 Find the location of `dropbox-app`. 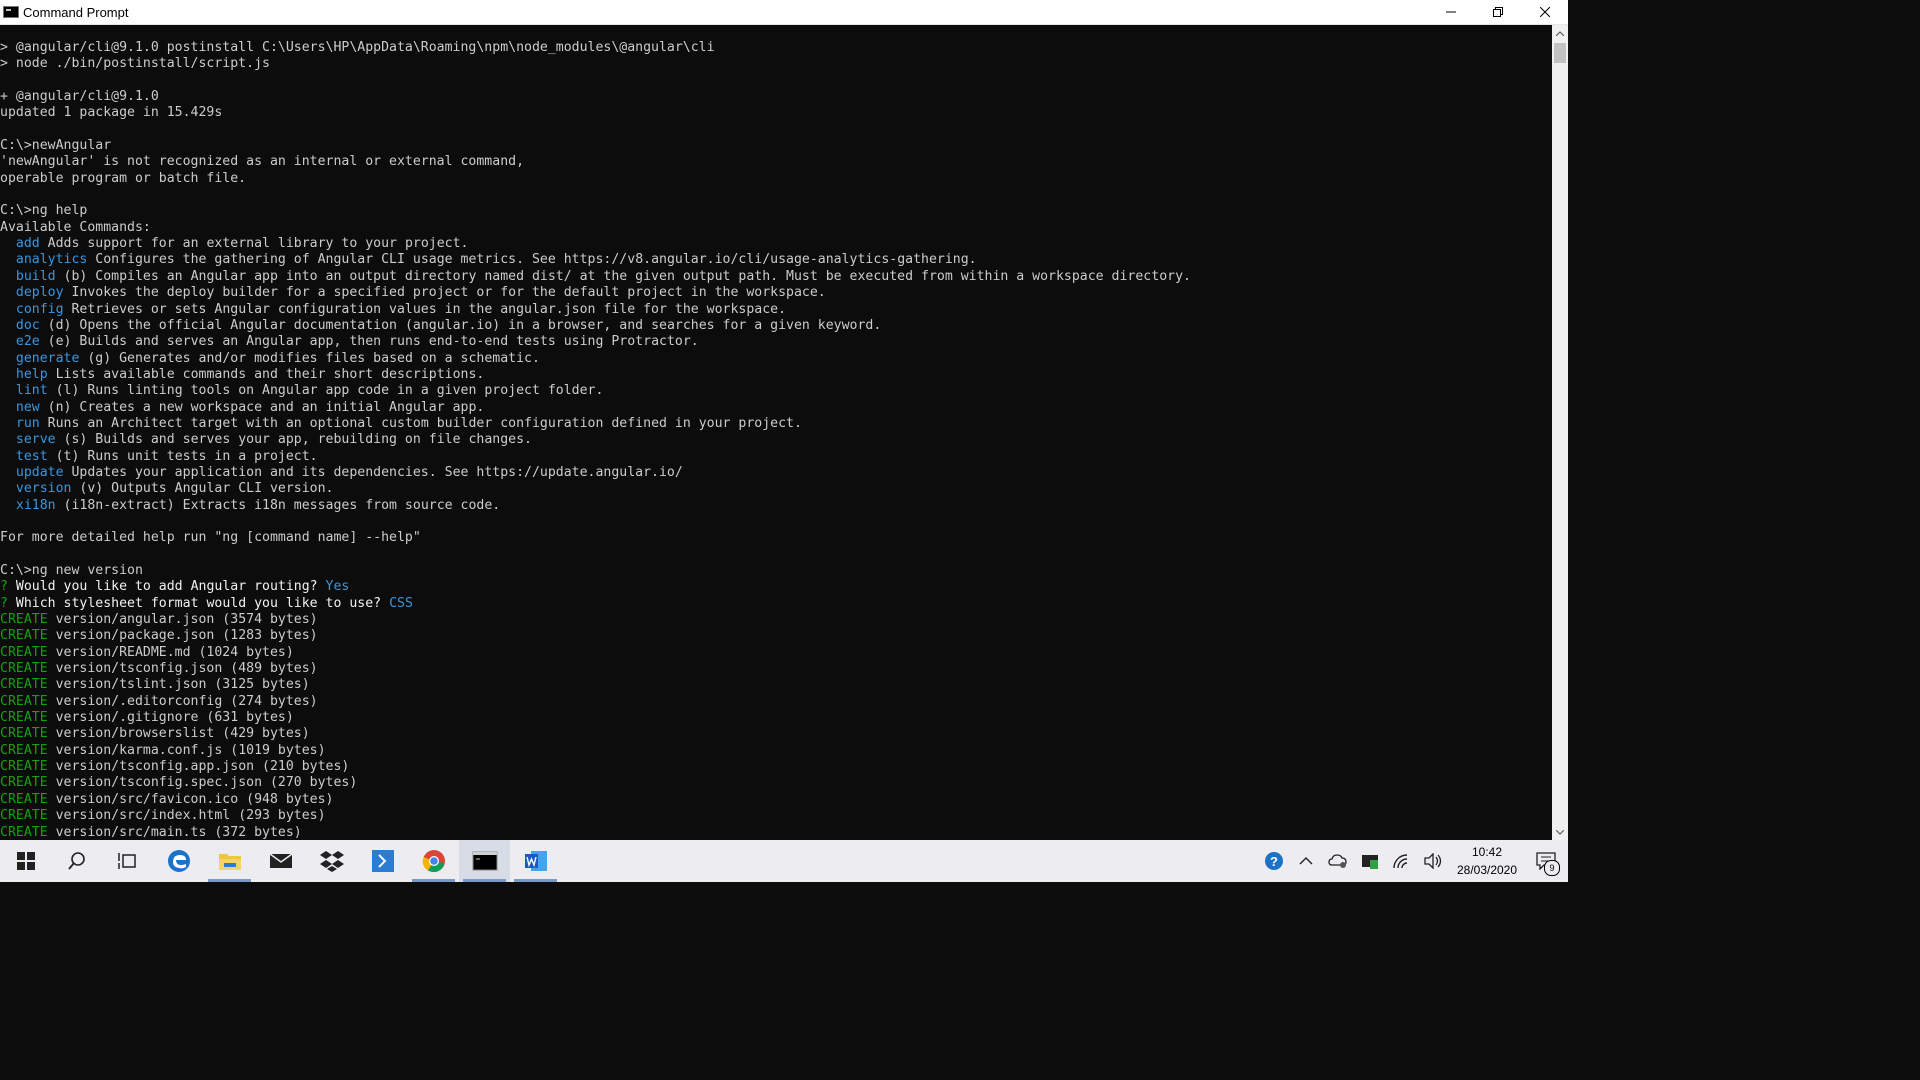

dropbox-app is located at coordinates (331, 861).